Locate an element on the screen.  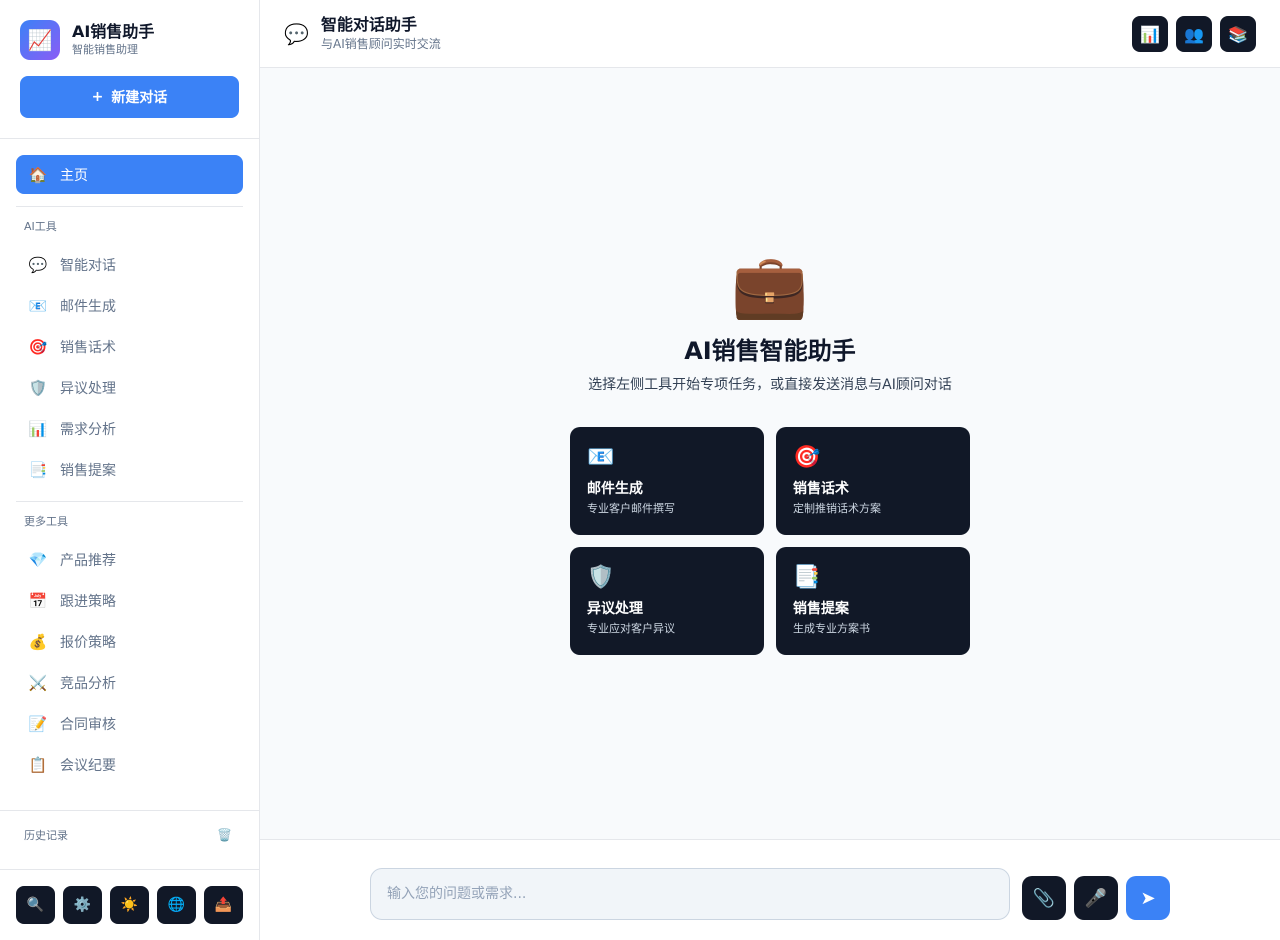
sidebar-item-follow-up: 📅 跟进策略 is located at coordinates (129, 600).